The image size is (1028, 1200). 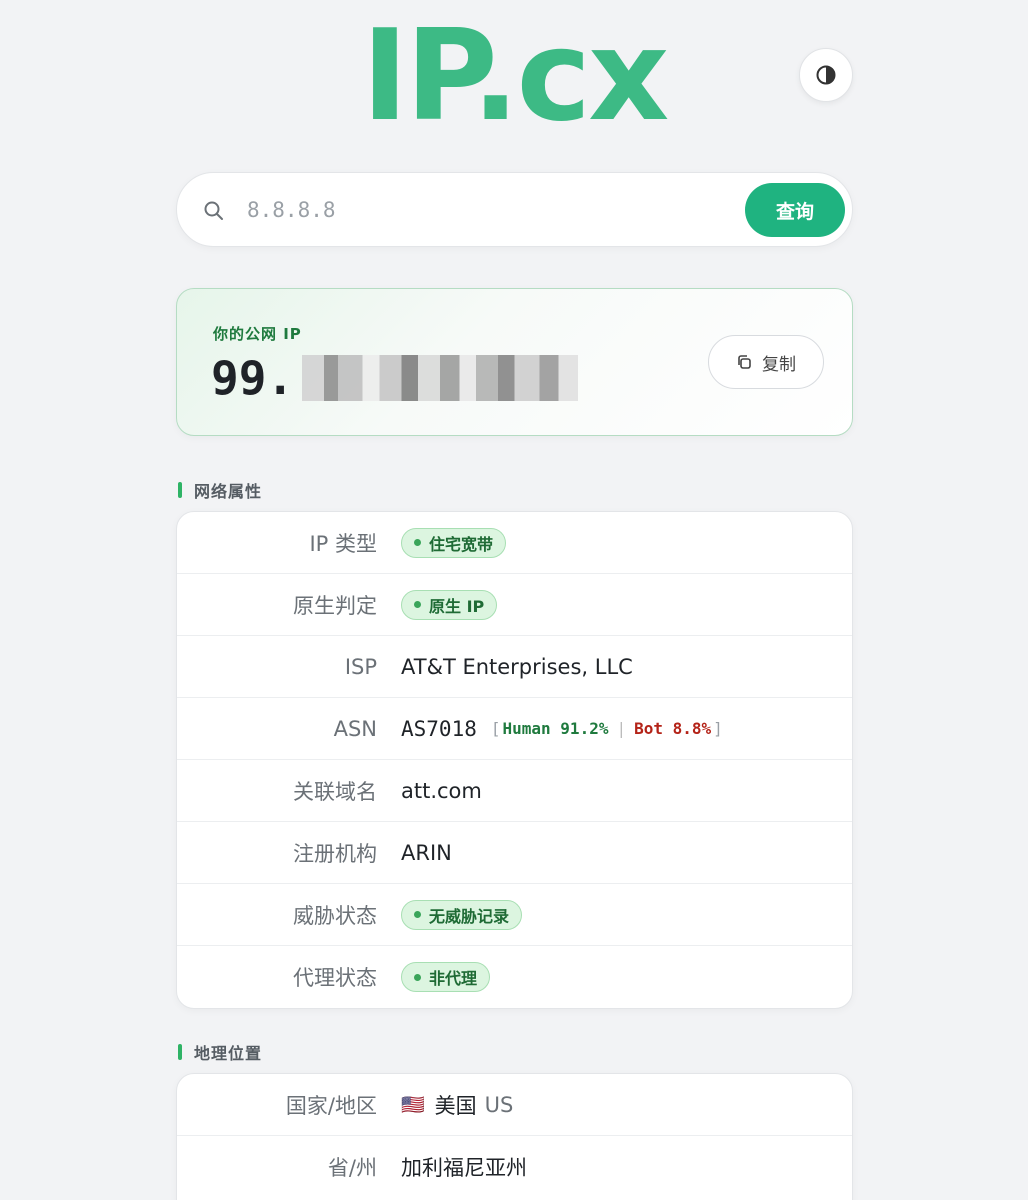 I want to click on asn-bot-ratio: Bot 8.8%, so click(x=673, y=728).